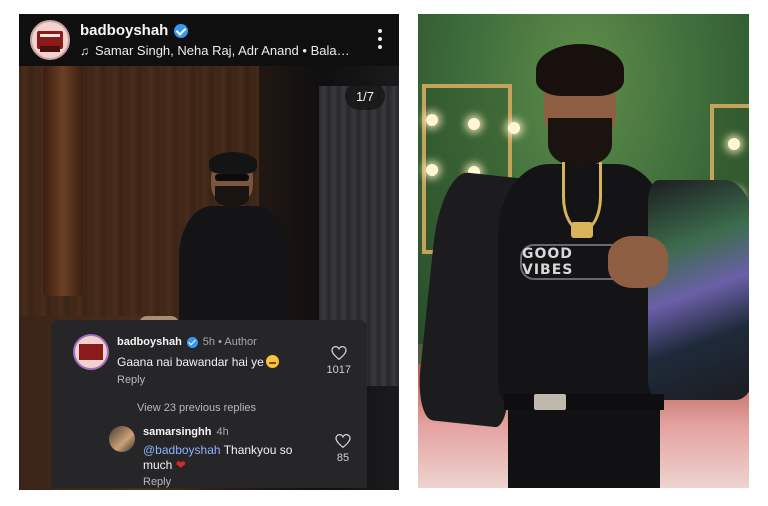 The image size is (768, 506). What do you see at coordinates (343, 449) in the screenshot?
I see `reply-like: 85` at bounding box center [343, 449].